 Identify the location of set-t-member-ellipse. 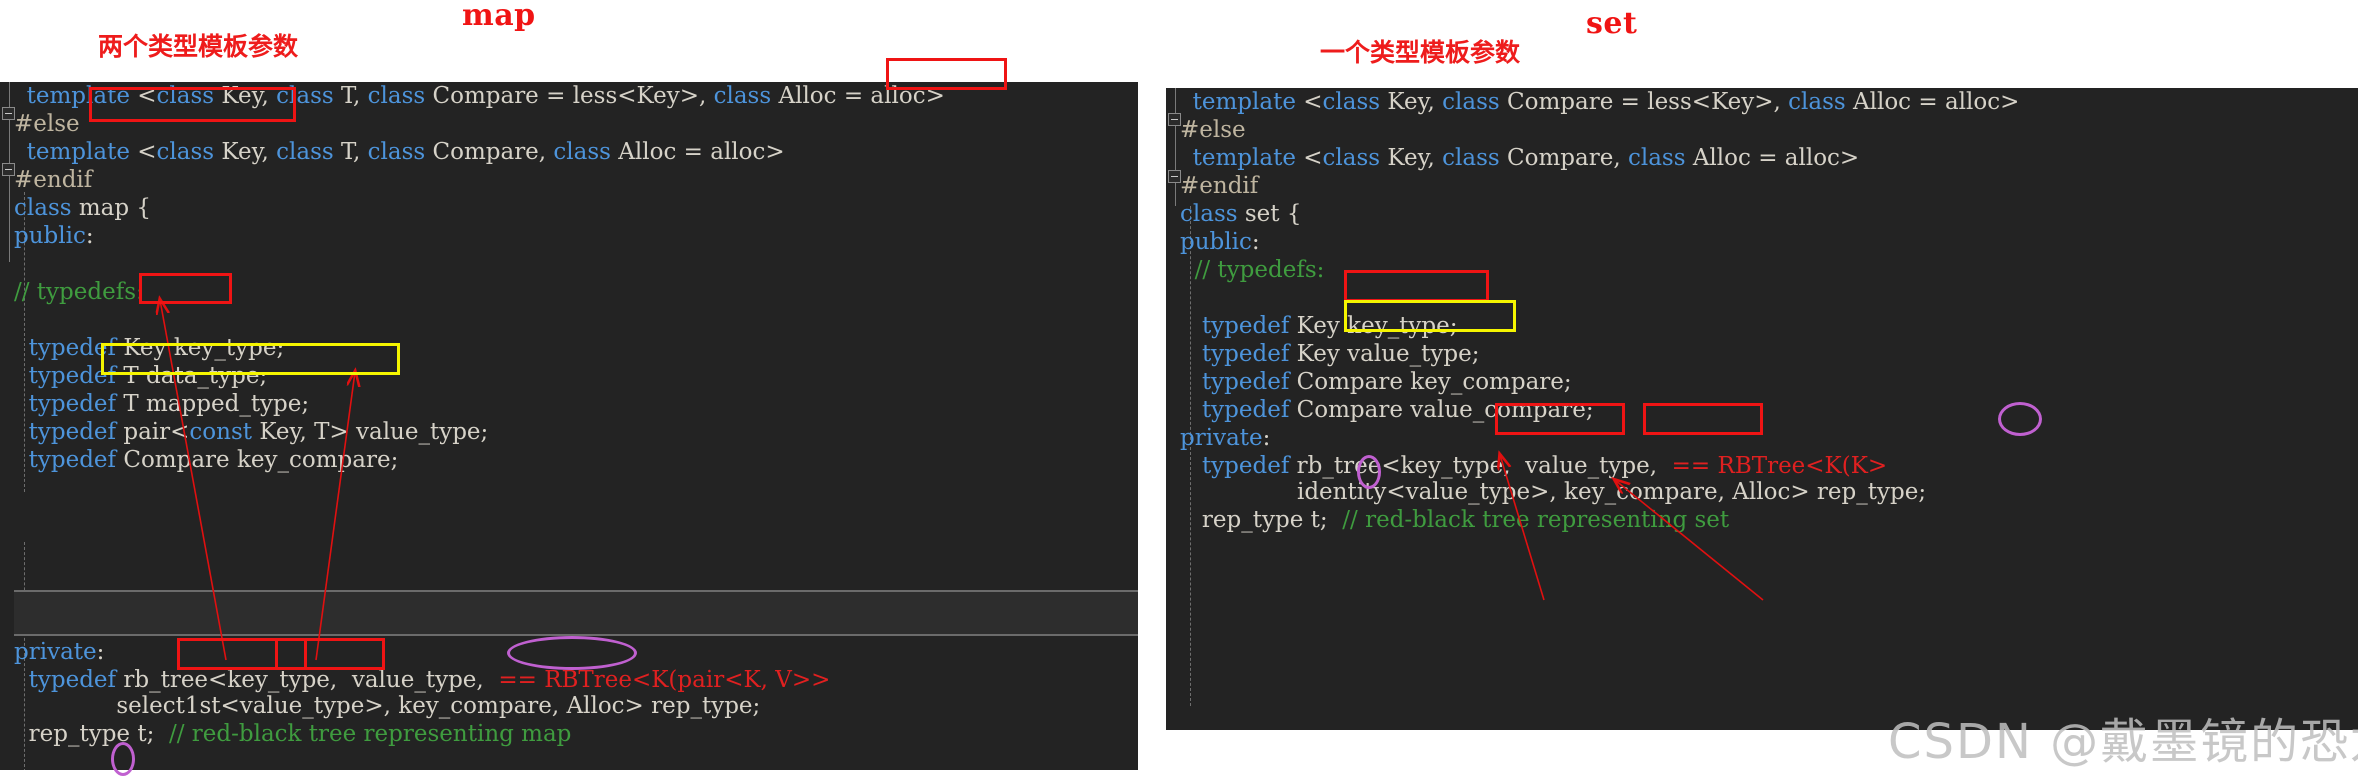
(1369, 472).